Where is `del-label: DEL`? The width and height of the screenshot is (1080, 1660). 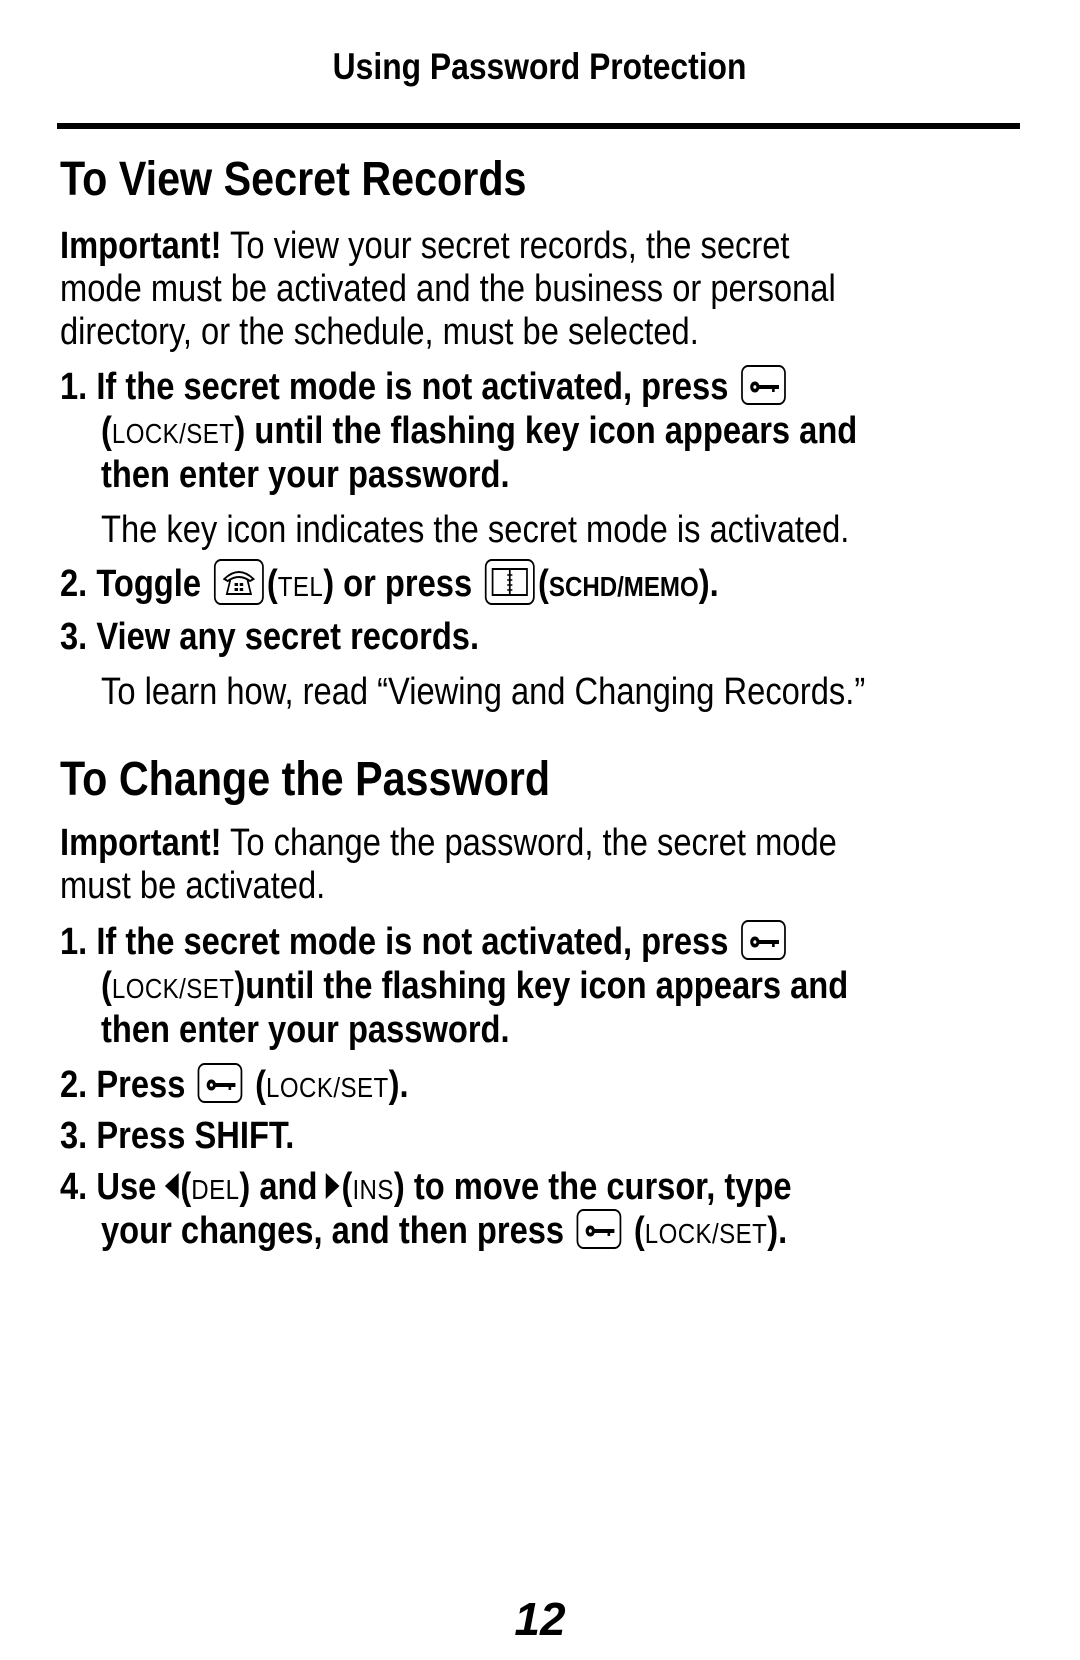 del-label: DEL is located at coordinates (215, 1189).